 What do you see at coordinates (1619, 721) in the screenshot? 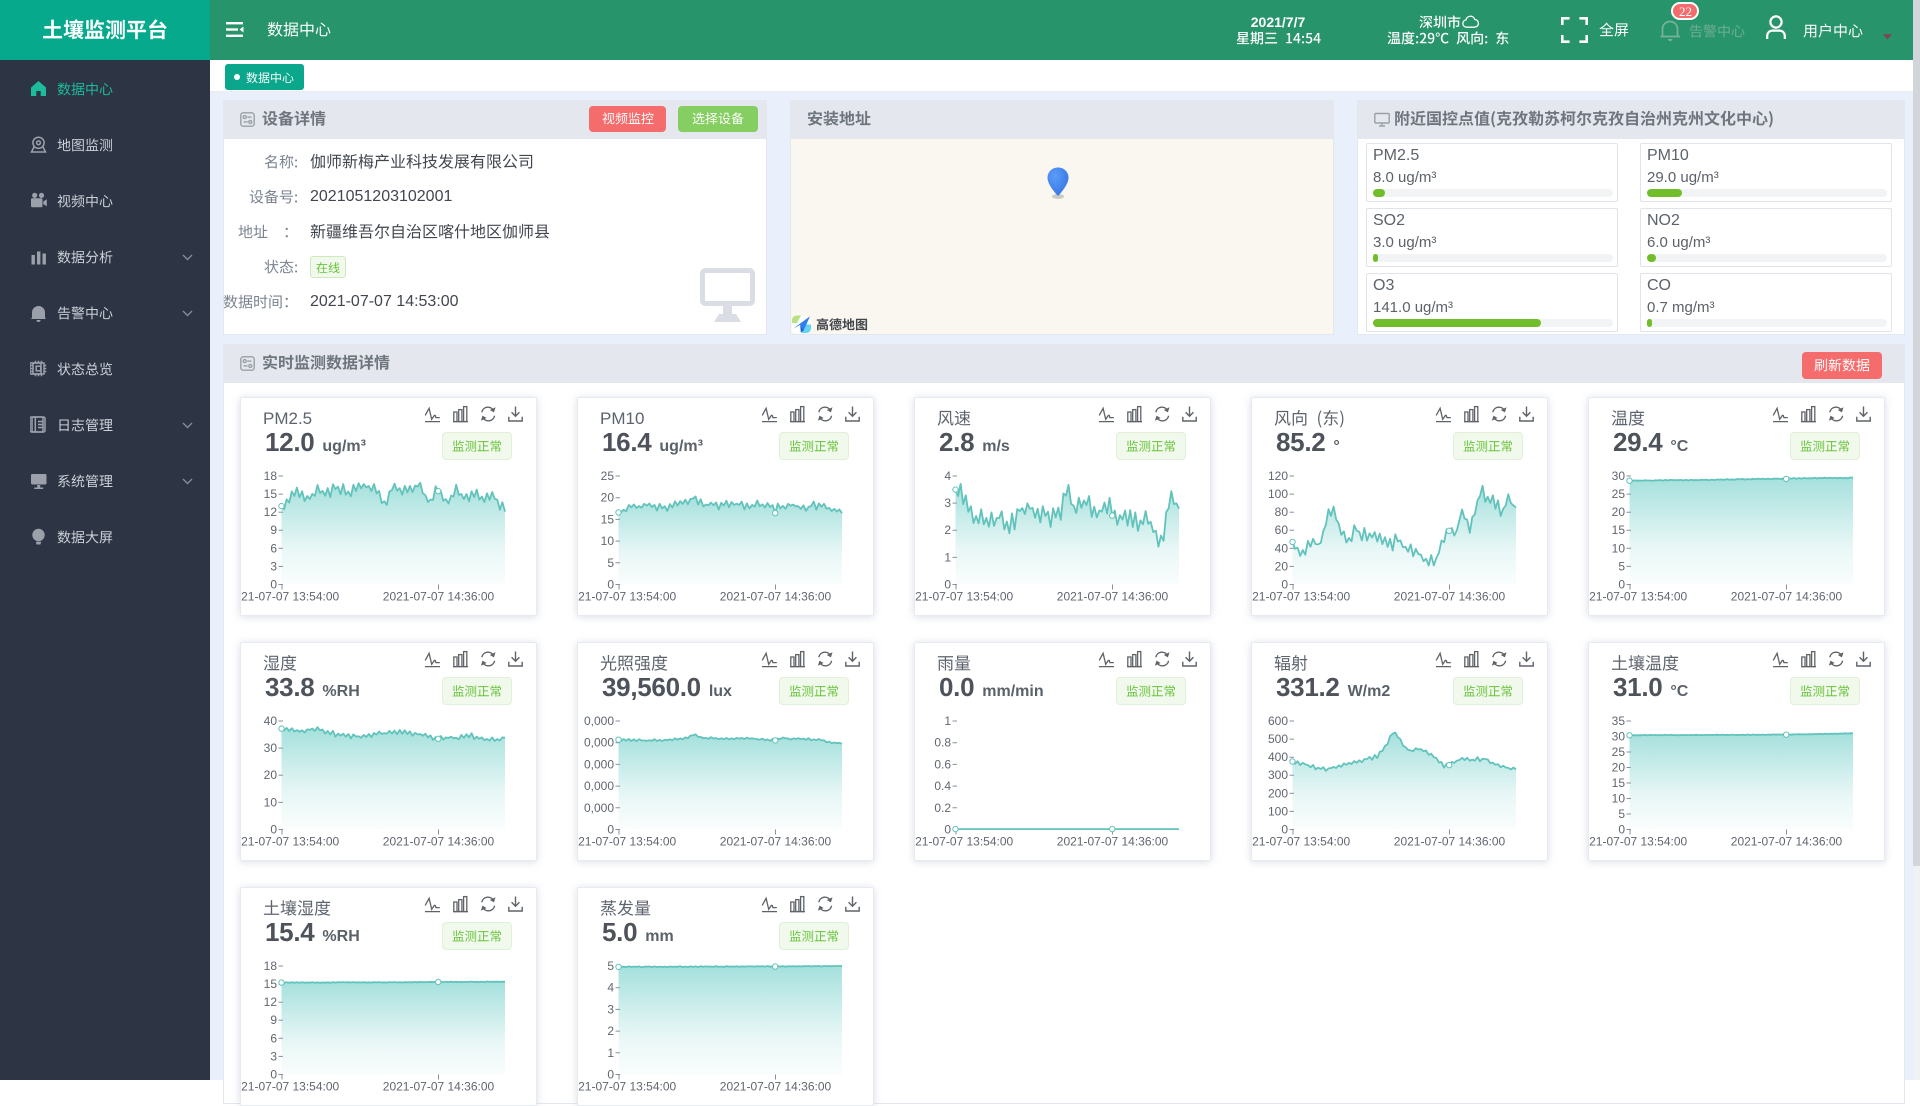
I see `svg-text: 35` at bounding box center [1619, 721].